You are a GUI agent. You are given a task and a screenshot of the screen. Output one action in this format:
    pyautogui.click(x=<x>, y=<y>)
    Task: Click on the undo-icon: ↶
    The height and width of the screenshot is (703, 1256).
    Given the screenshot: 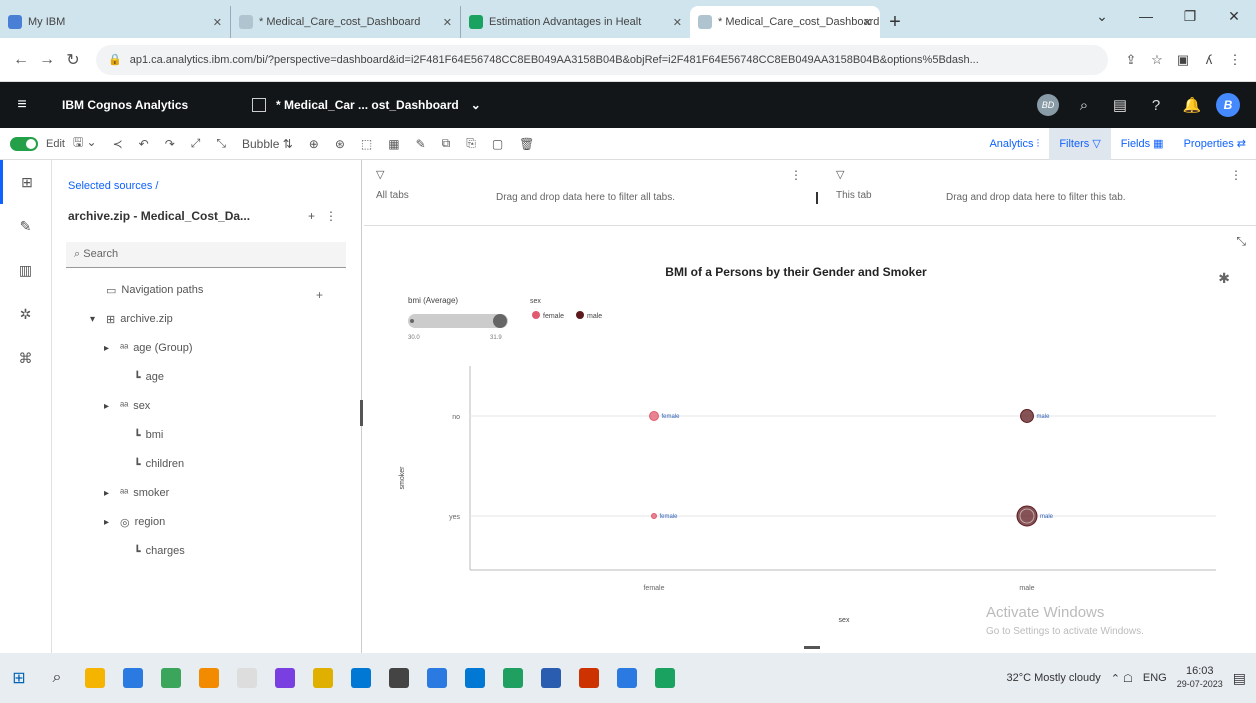 What is the action you would take?
    pyautogui.click(x=144, y=144)
    